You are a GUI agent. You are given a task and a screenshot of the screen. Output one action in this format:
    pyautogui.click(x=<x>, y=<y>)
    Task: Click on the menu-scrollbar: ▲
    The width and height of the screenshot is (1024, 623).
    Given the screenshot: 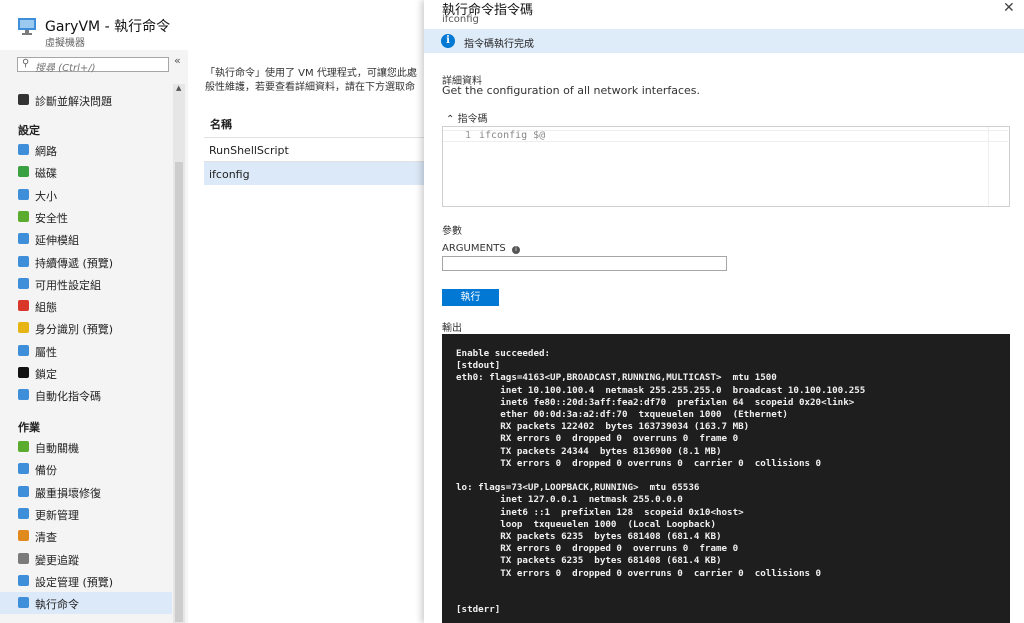 What is the action you would take?
    pyautogui.click(x=179, y=353)
    